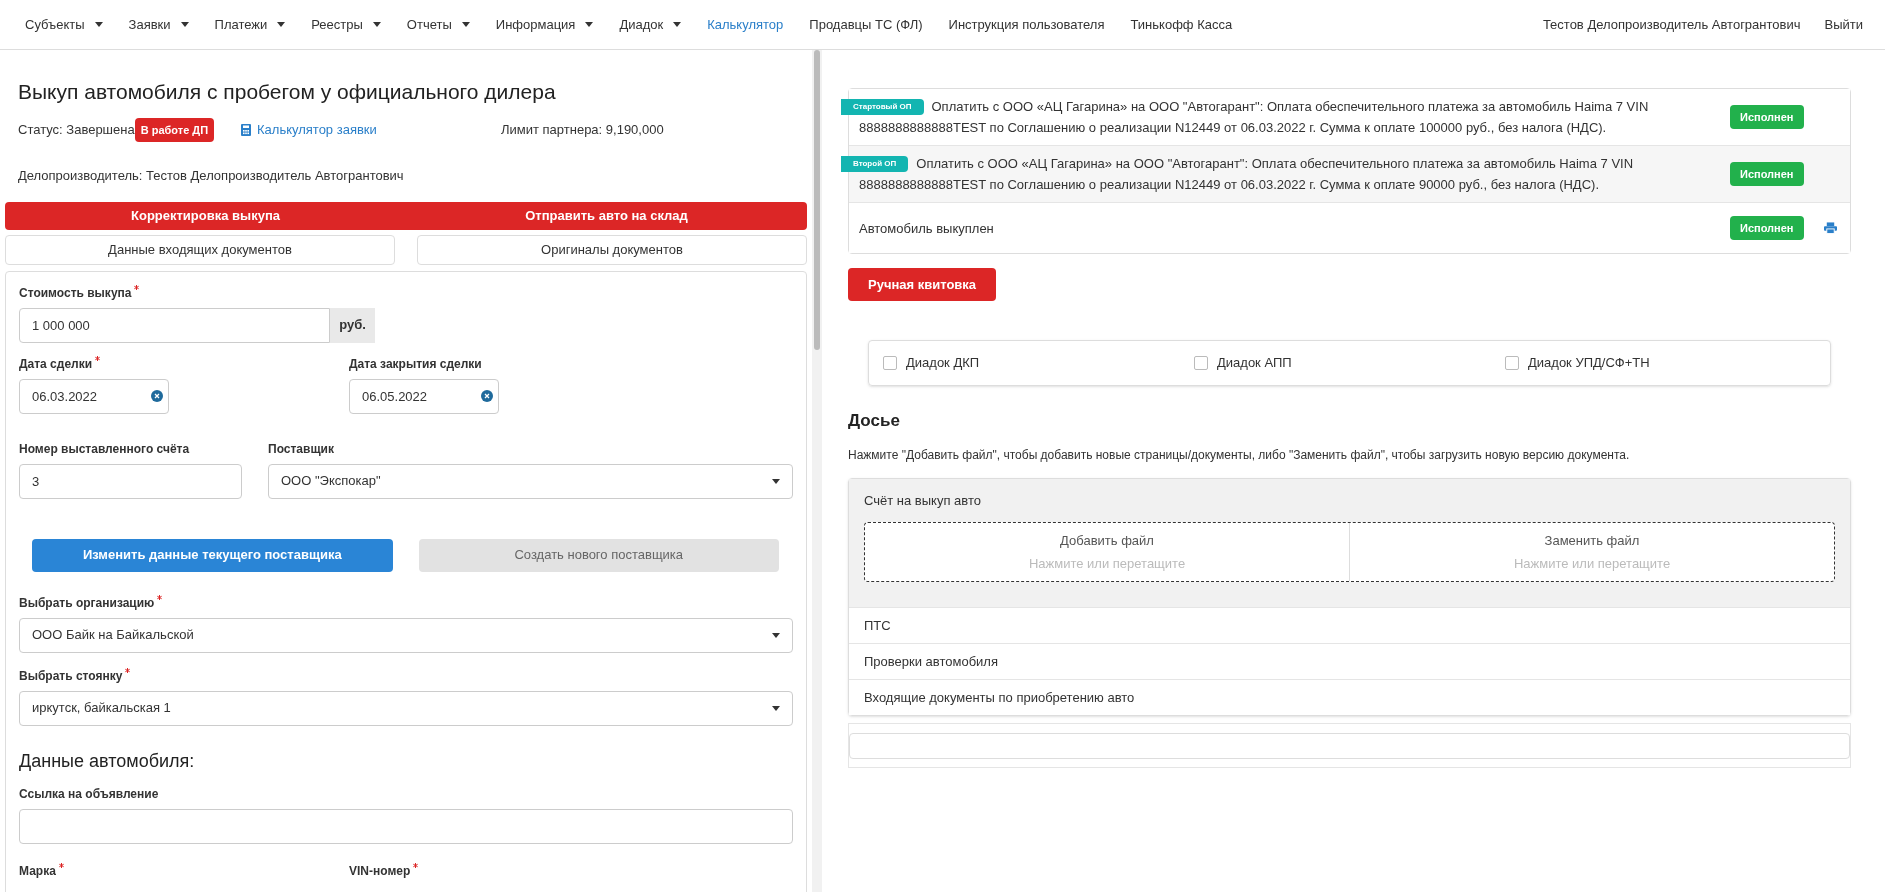  Describe the element at coordinates (174, 325) in the screenshot. I see `input-field: 1 000 000` at that location.